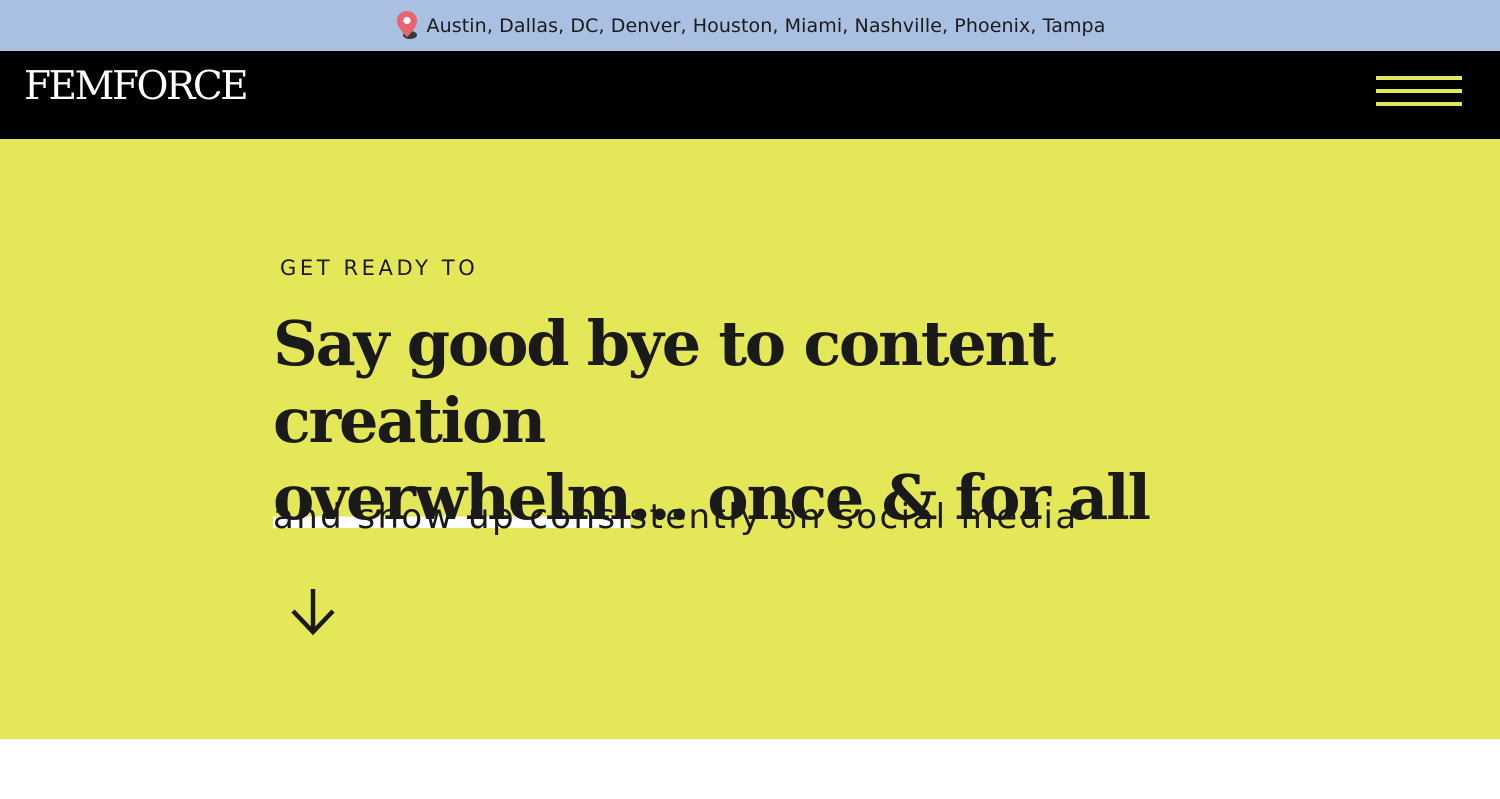  I want to click on hamburger-menu-button, so click(1418, 96).